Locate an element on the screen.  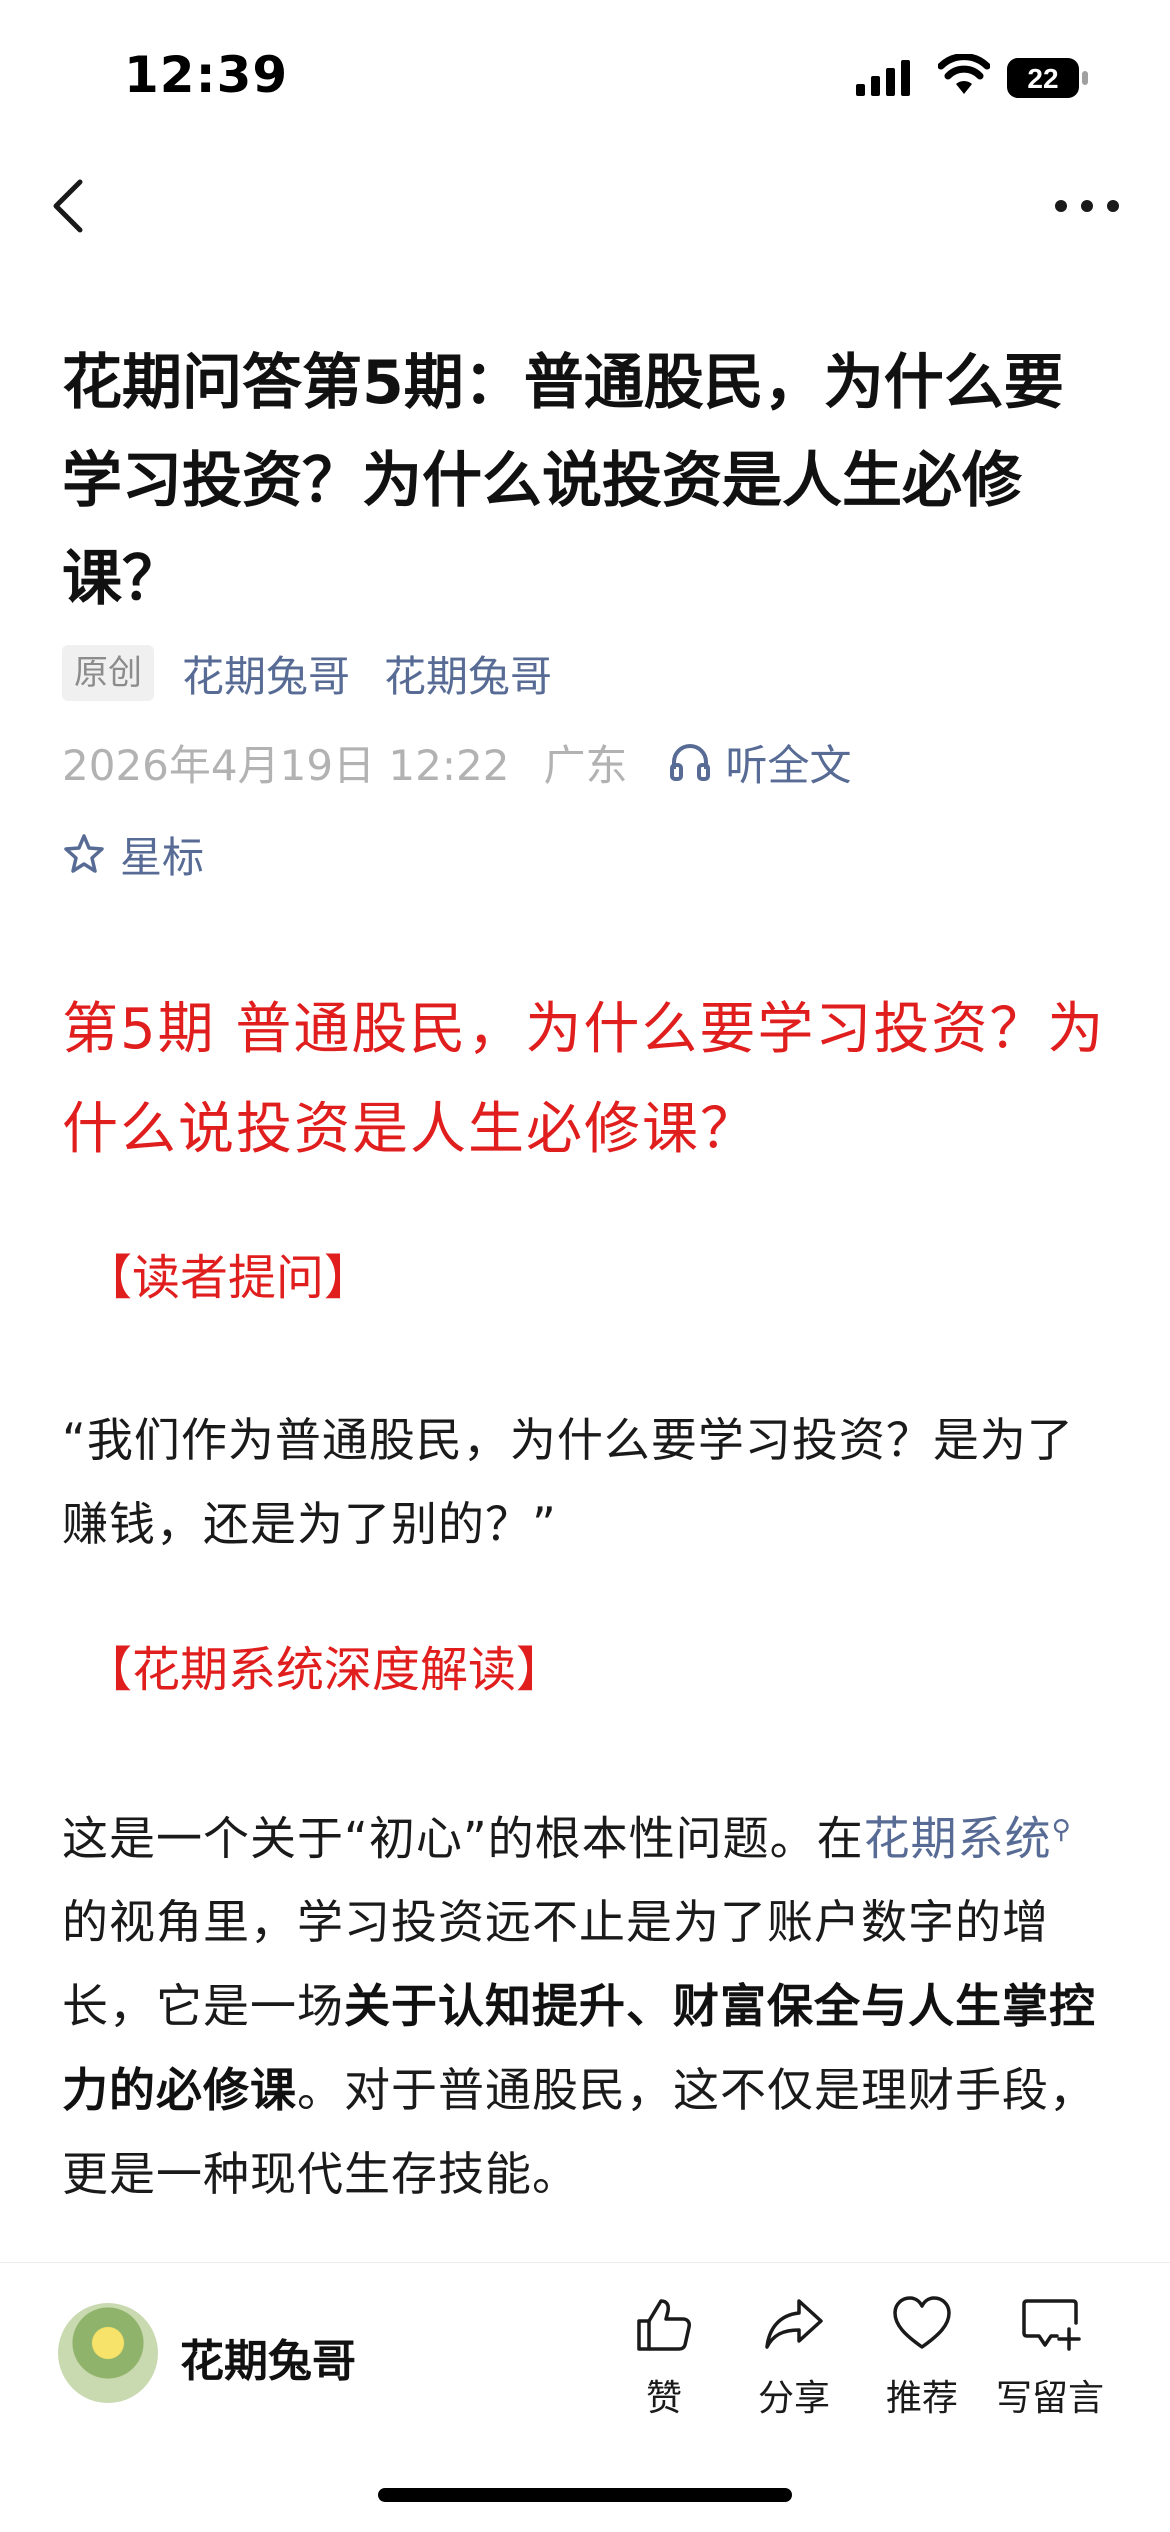
star-button: 星标 is located at coordinates (133, 854).